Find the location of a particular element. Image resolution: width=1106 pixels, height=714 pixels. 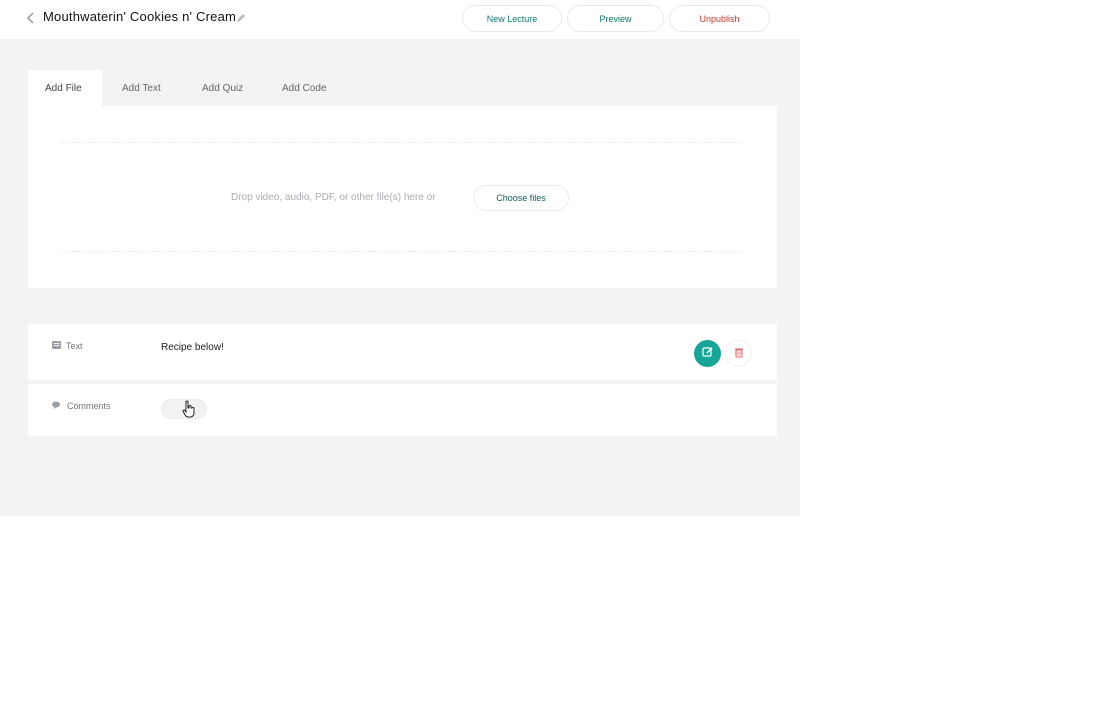

delete-button is located at coordinates (738, 353).